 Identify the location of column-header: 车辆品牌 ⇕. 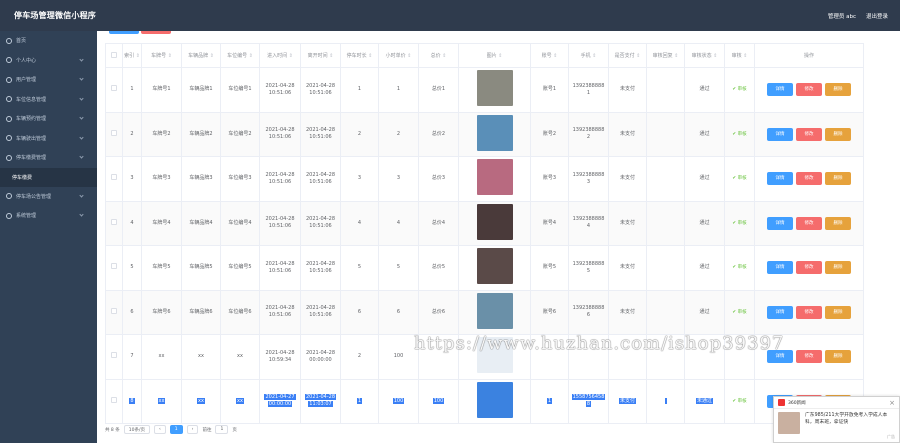
(201, 55).